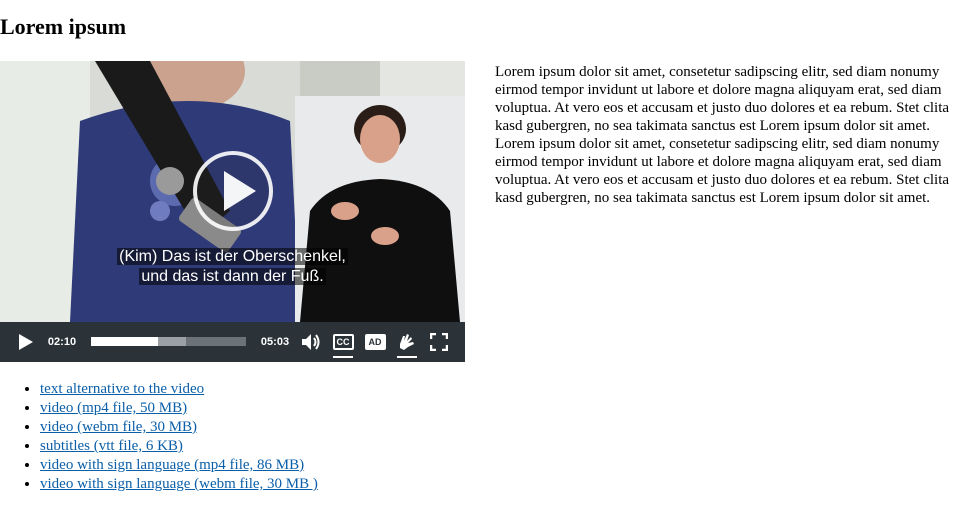 The image size is (964, 513). Describe the element at coordinates (122, 389) in the screenshot. I see `text-alternative-link: text alternative to the video` at that location.